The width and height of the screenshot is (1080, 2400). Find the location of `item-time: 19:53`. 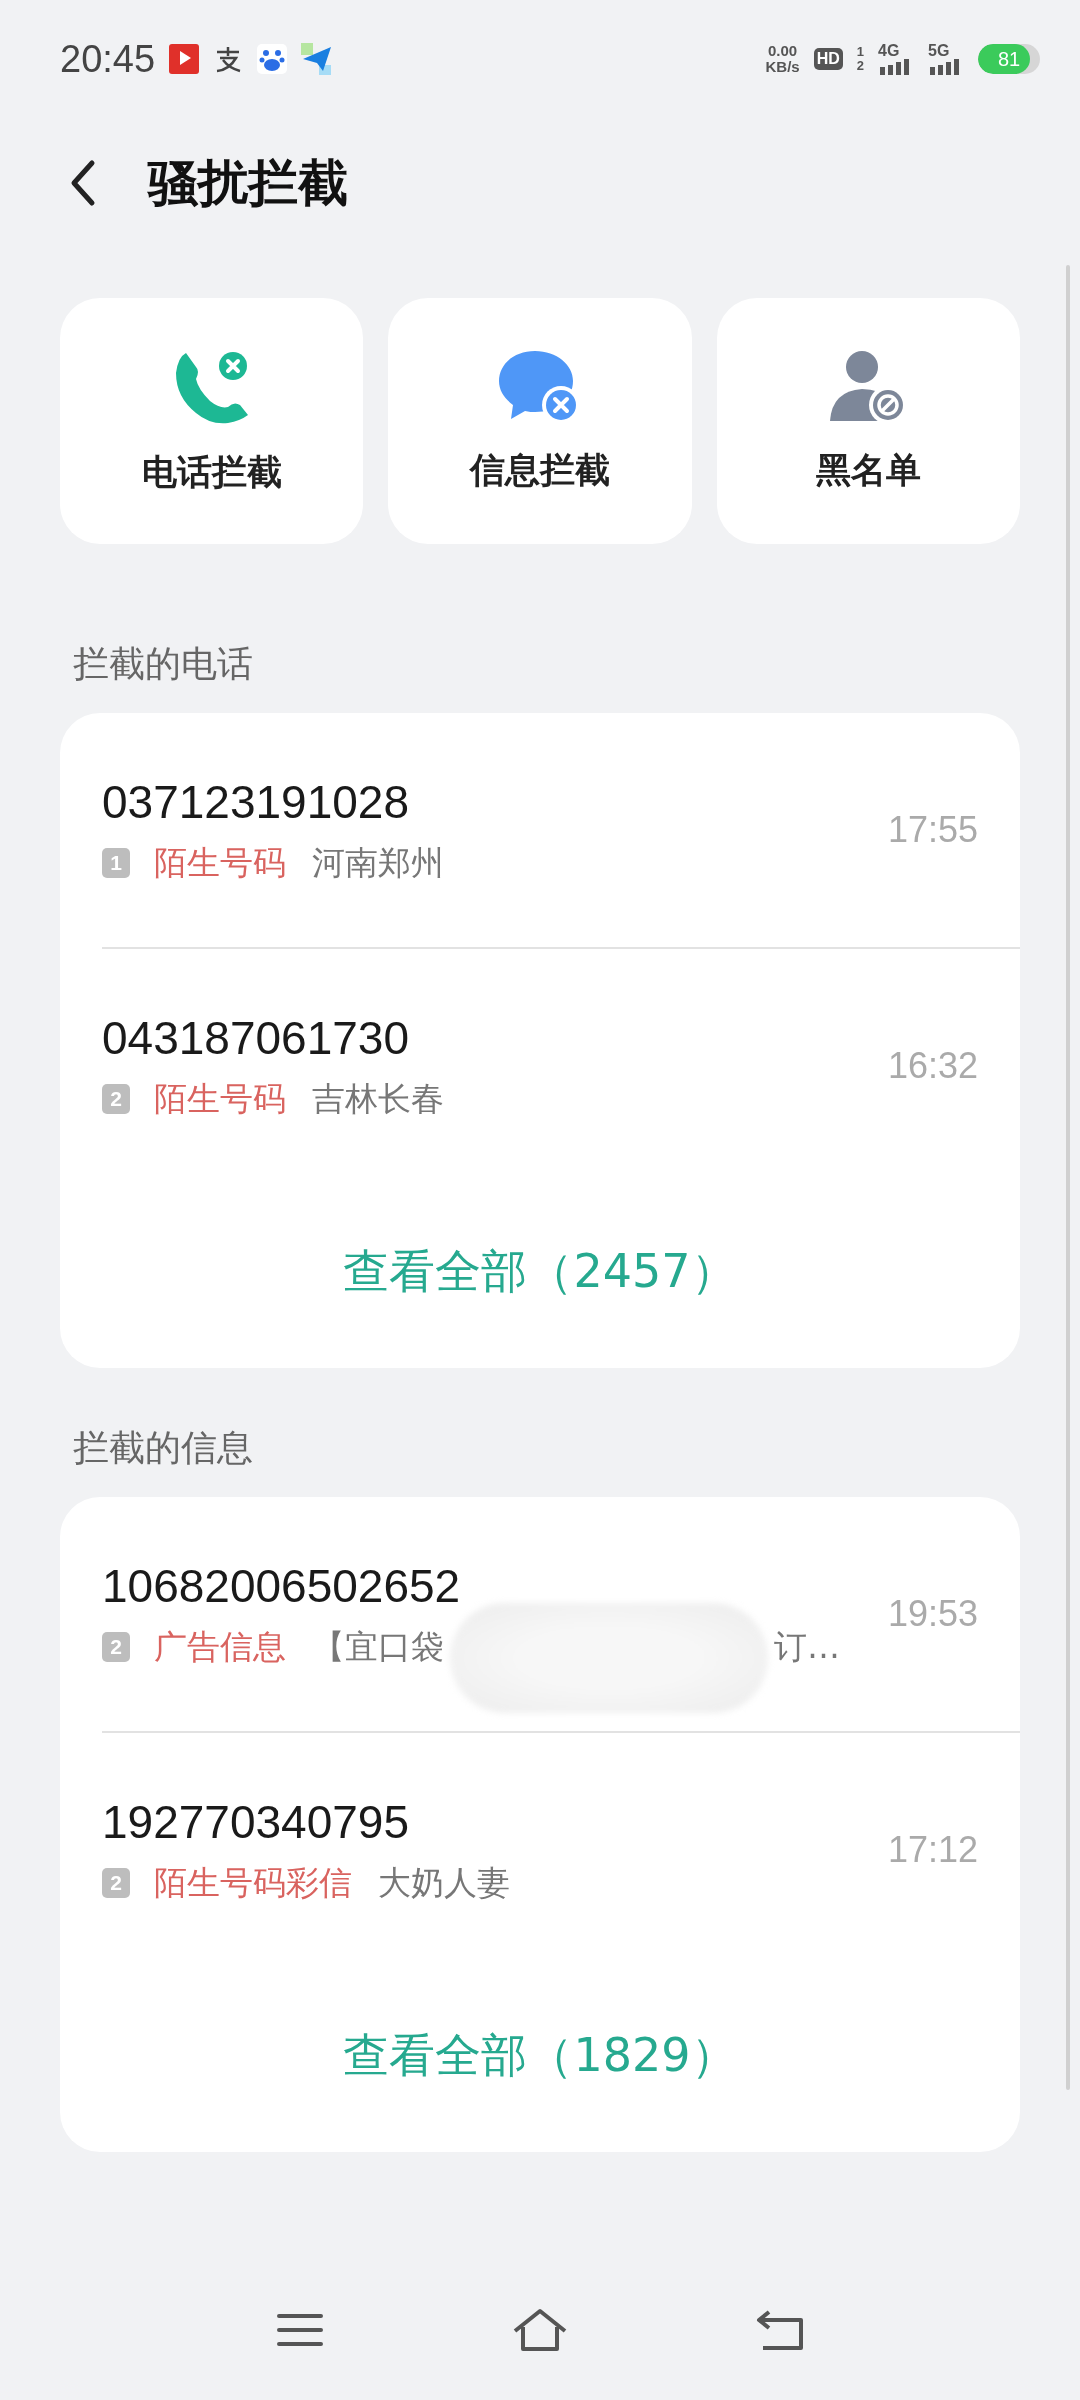

item-time: 19:53 is located at coordinates (932, 1614).